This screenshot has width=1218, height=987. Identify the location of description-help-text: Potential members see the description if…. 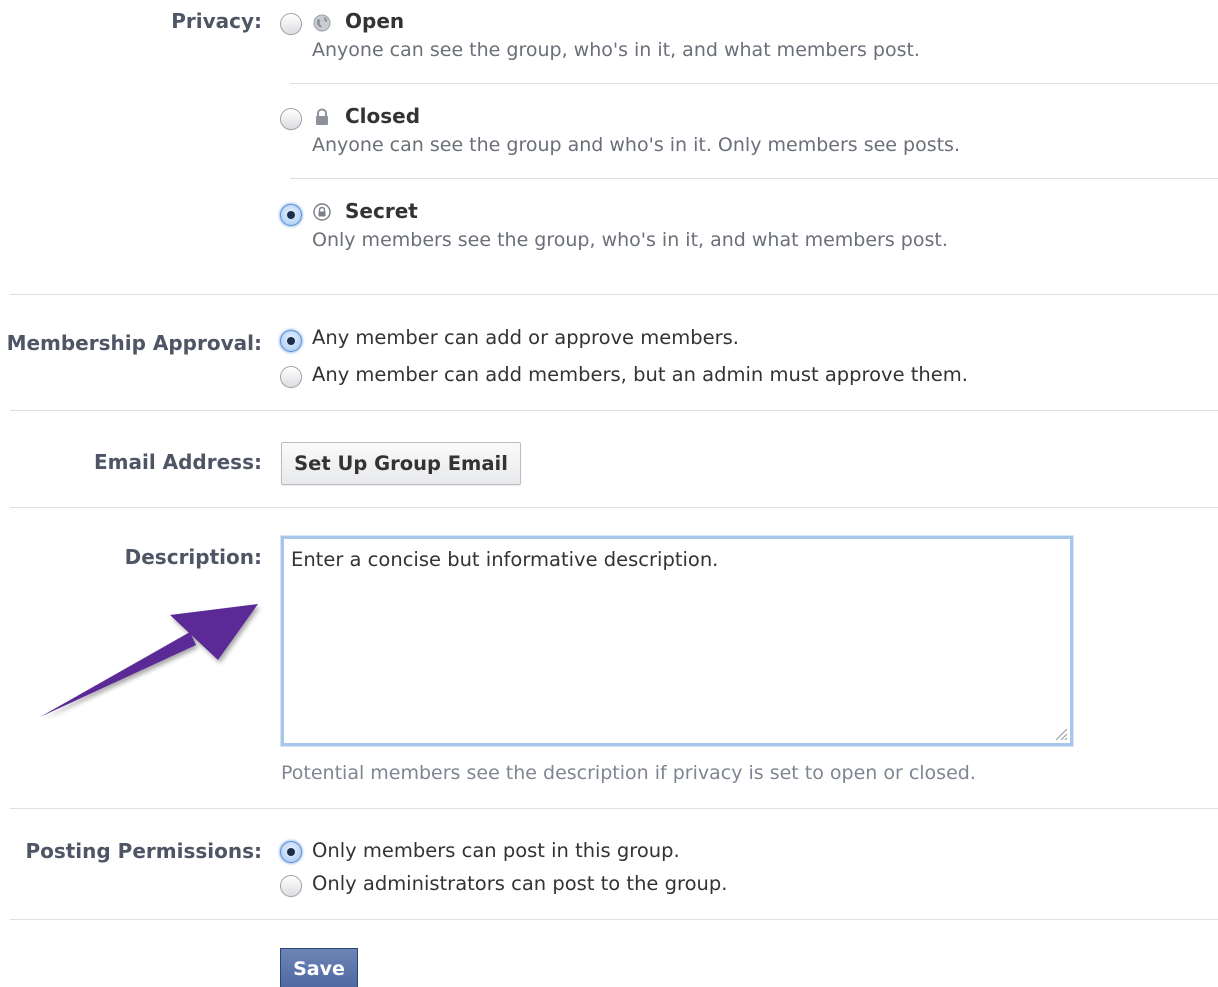
(628, 773).